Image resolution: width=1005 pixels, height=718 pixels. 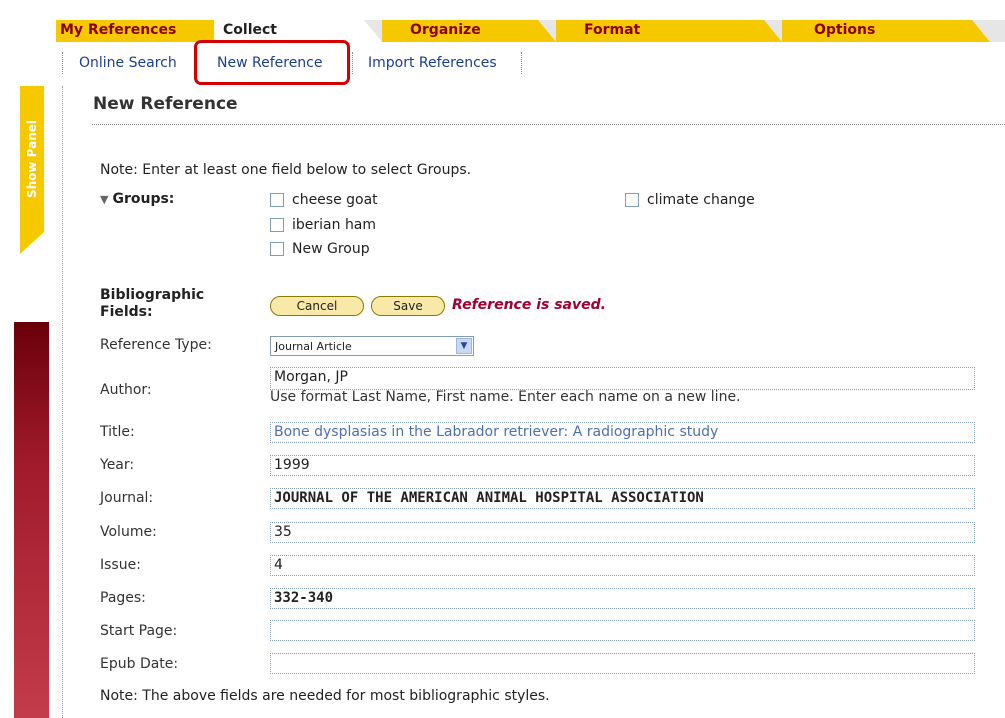 What do you see at coordinates (622, 565) in the screenshot?
I see `issue-field: 4` at bounding box center [622, 565].